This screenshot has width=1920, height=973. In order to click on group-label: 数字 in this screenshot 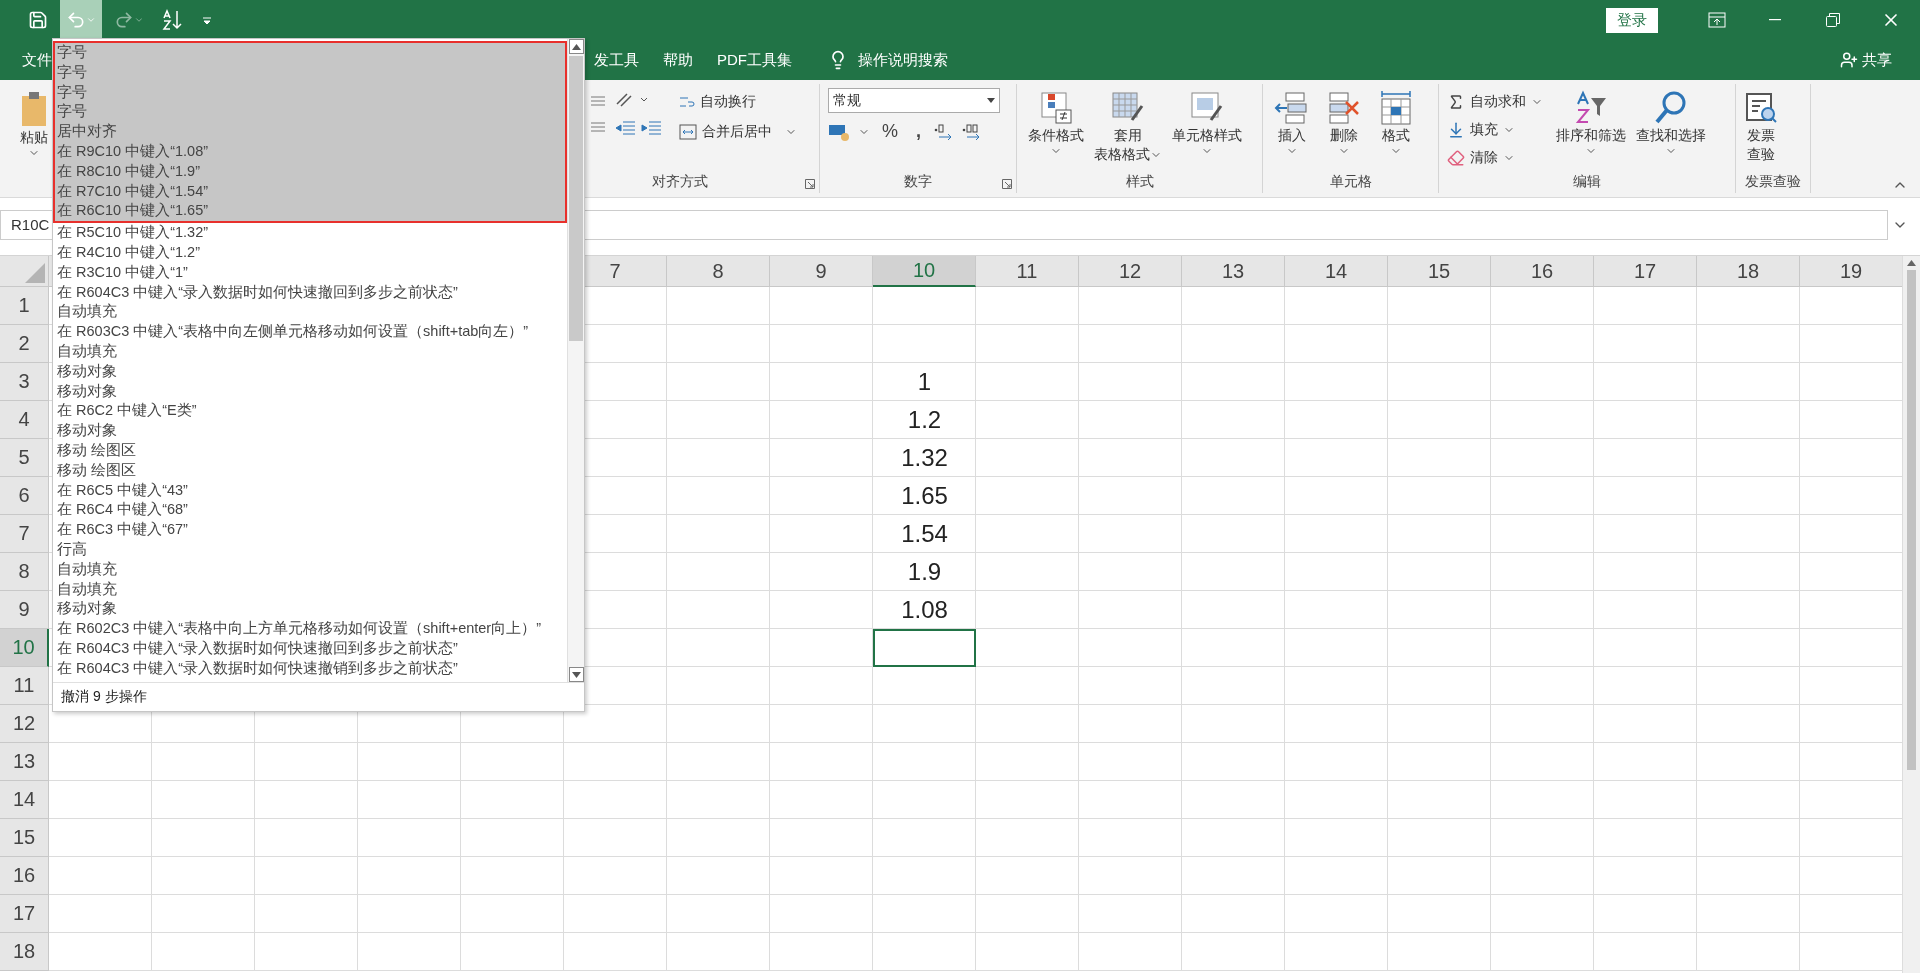, I will do `click(918, 181)`.